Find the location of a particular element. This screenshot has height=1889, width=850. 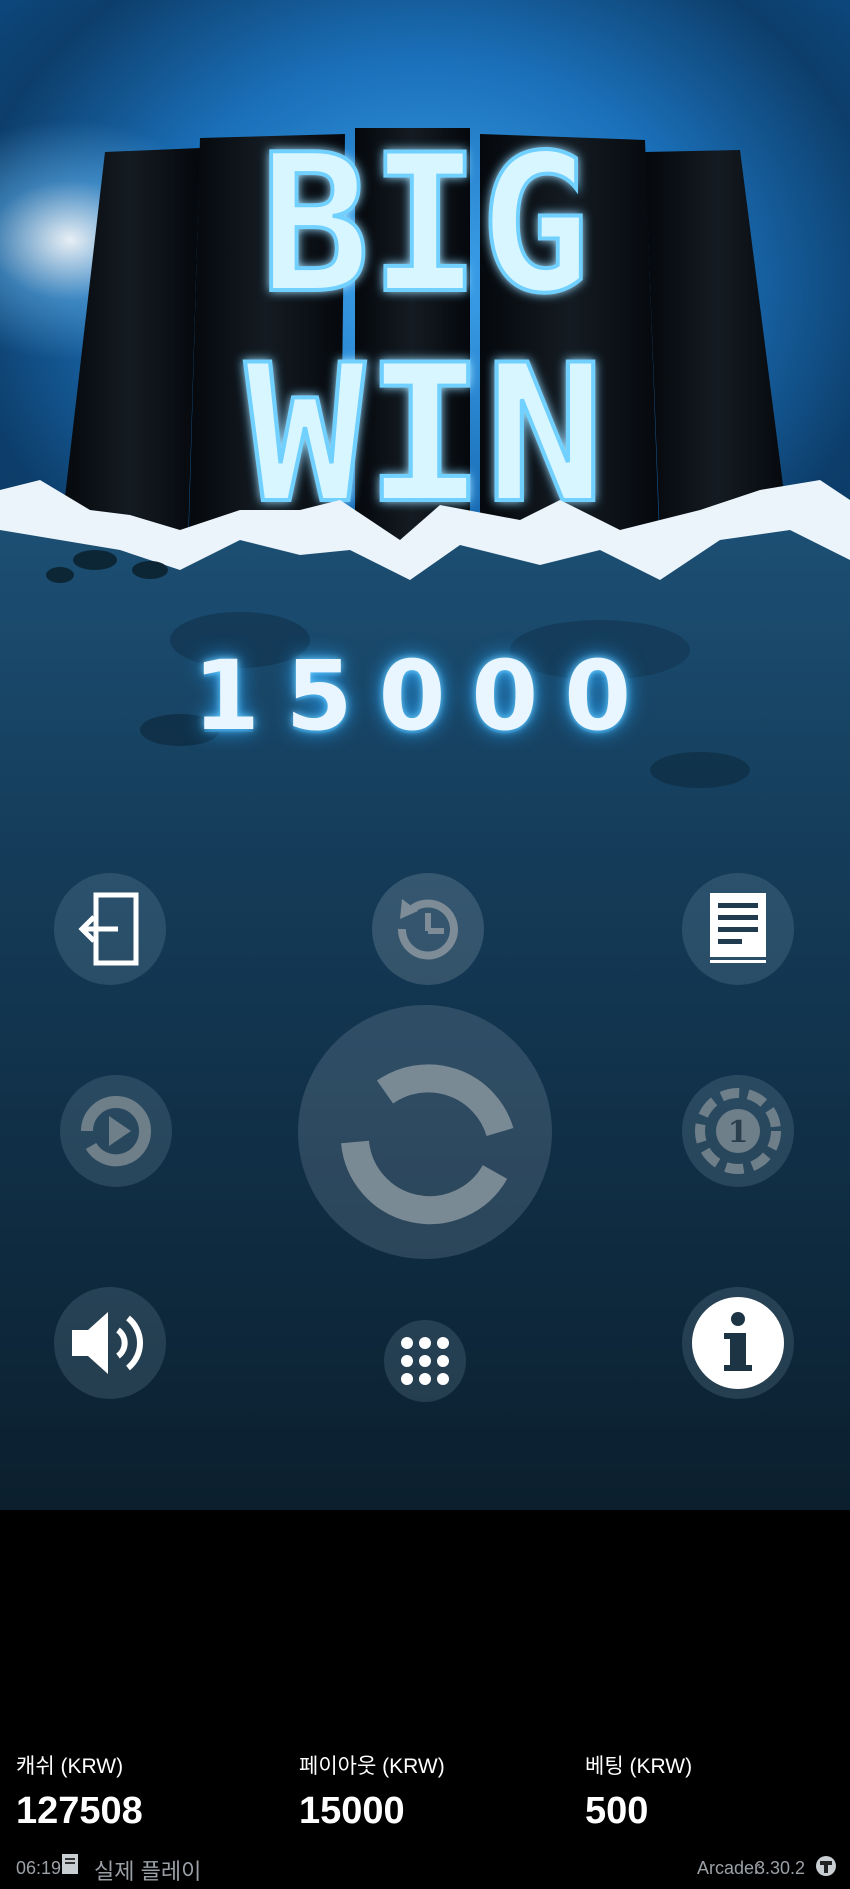

grid-menu-icon is located at coordinates (425, 1361).